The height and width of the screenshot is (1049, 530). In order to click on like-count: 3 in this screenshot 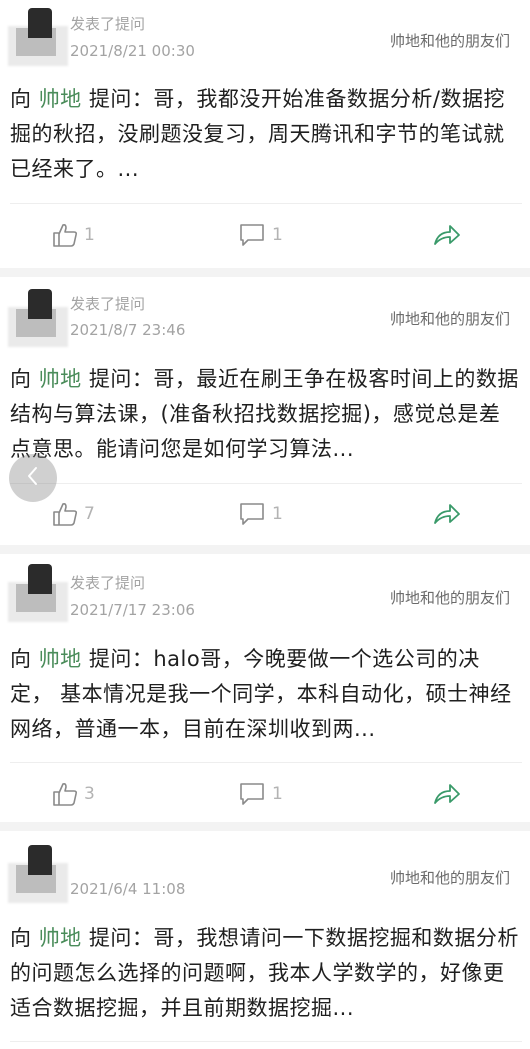, I will do `click(89, 794)`.